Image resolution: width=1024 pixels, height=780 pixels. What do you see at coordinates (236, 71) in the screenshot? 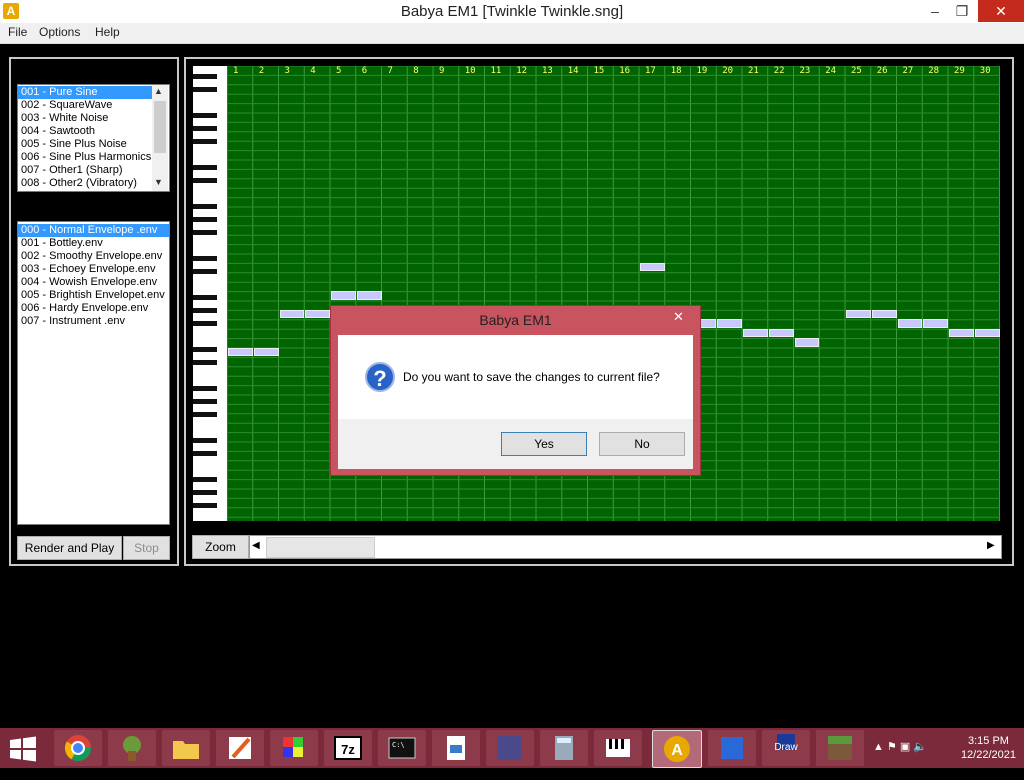
I see `ruler-tick-label: 1` at bounding box center [236, 71].